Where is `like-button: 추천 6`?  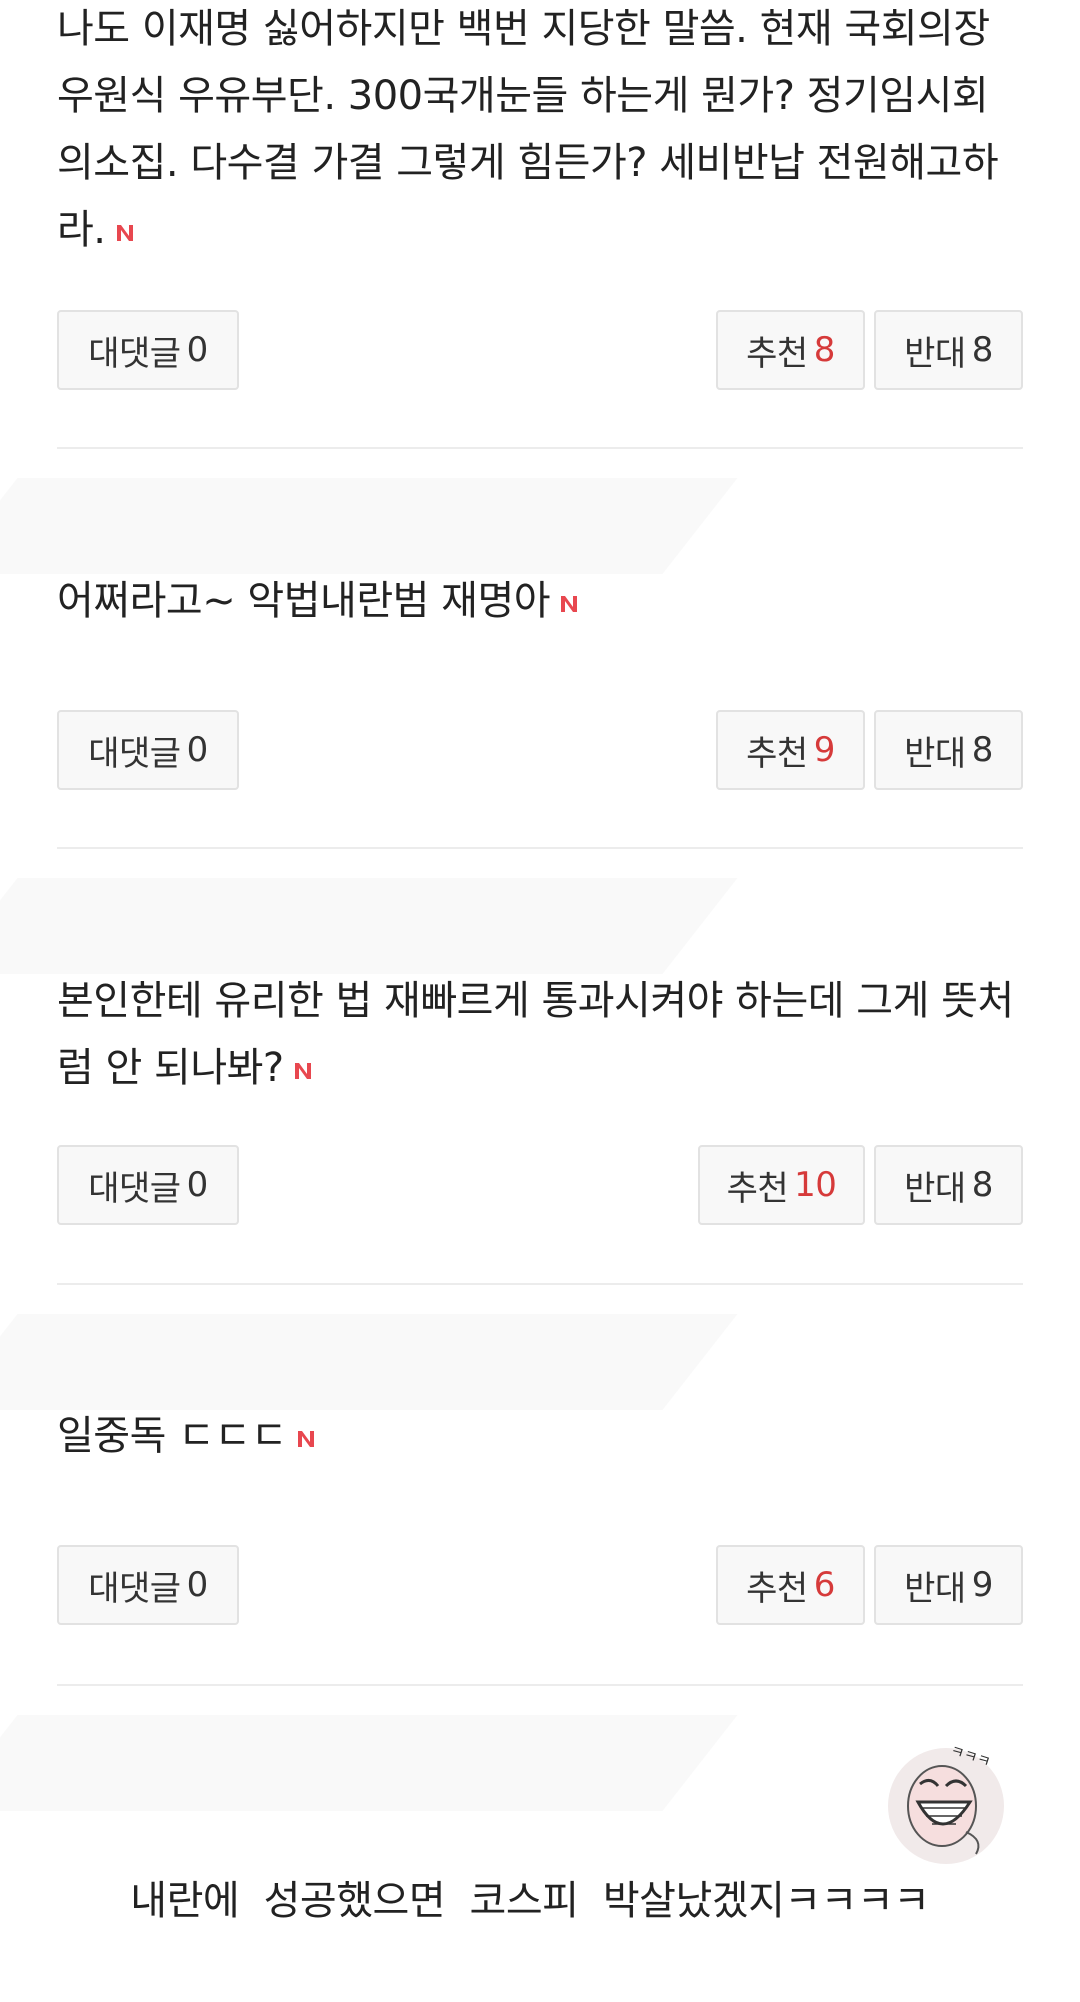 like-button: 추천 6 is located at coordinates (790, 1585).